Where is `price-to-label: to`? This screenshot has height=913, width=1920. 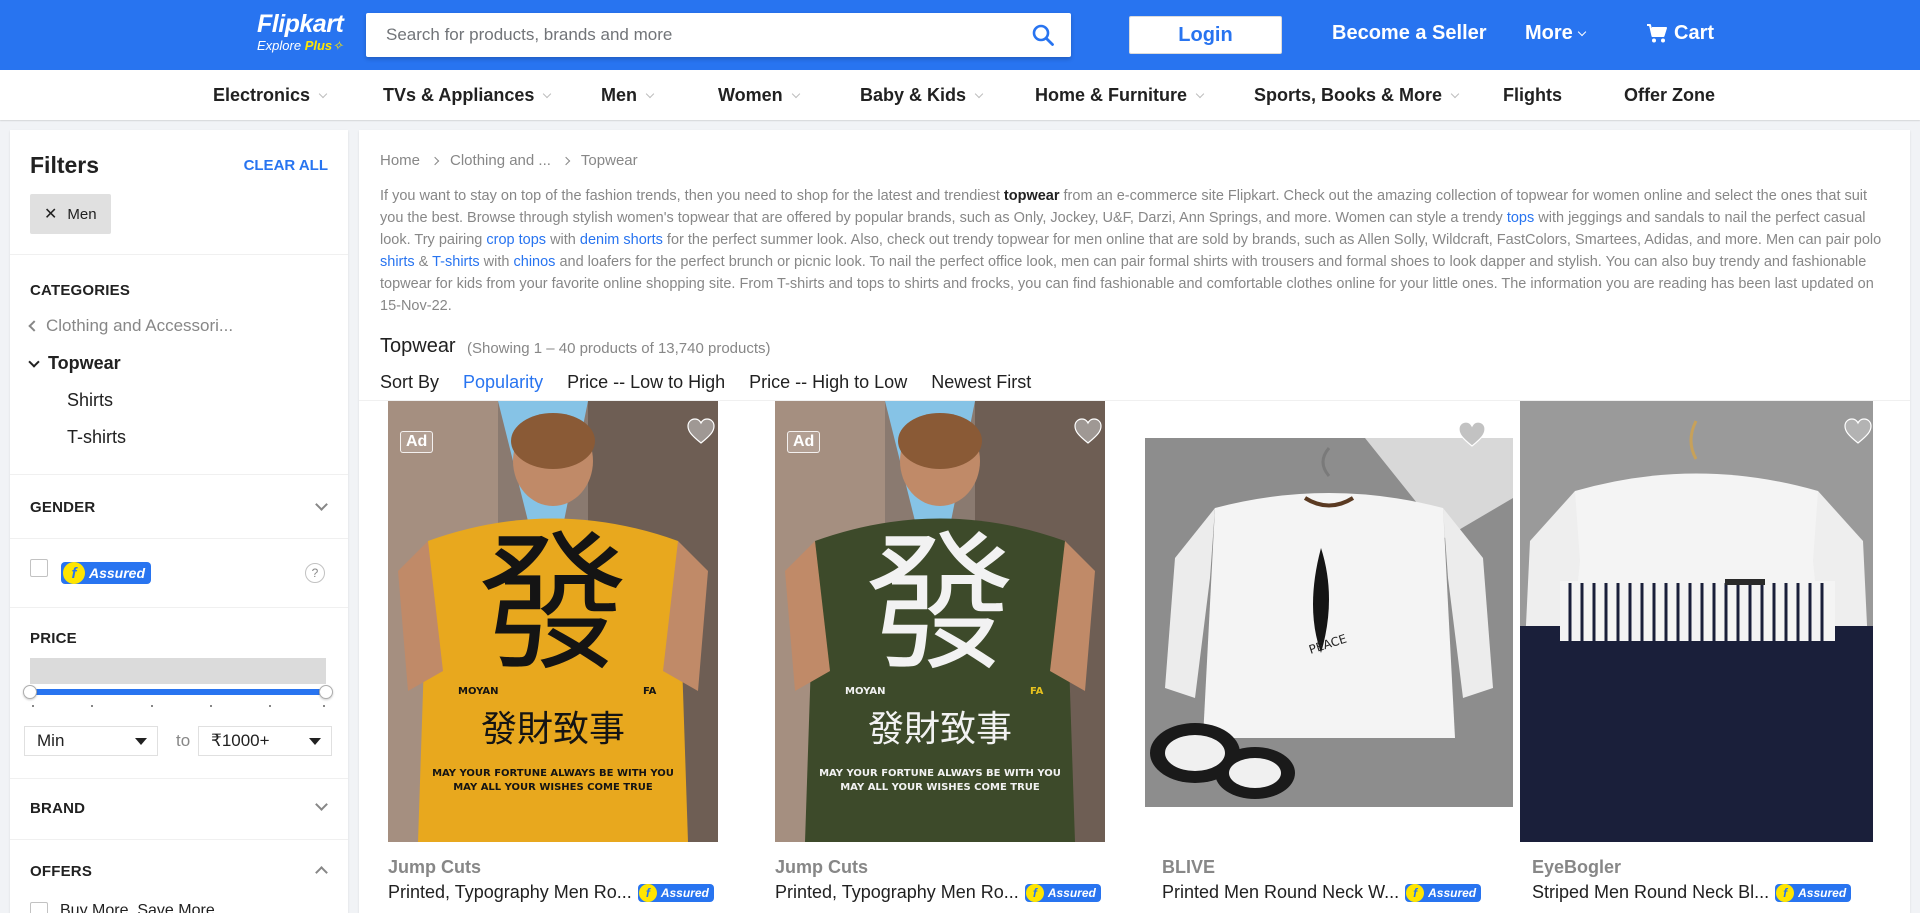 price-to-label: to is located at coordinates (183, 740).